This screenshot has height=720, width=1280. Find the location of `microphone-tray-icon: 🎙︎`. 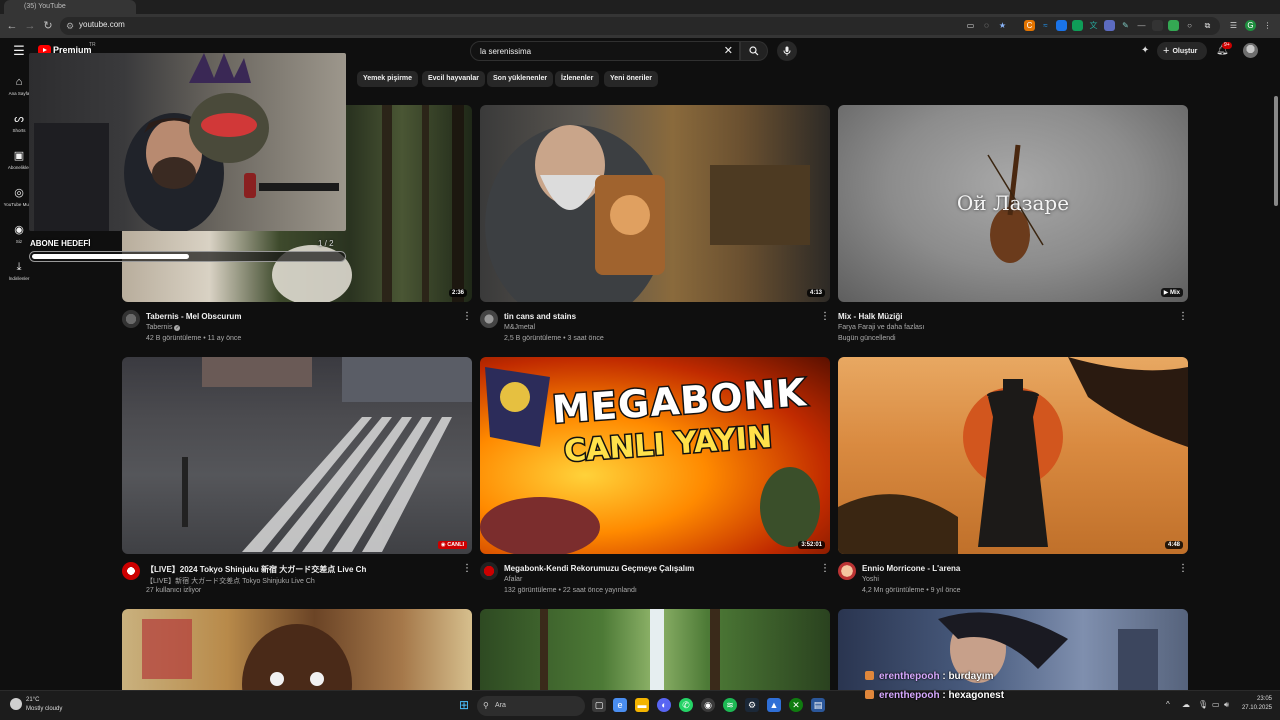

microphone-tray-icon: 🎙︎ is located at coordinates (1203, 704).